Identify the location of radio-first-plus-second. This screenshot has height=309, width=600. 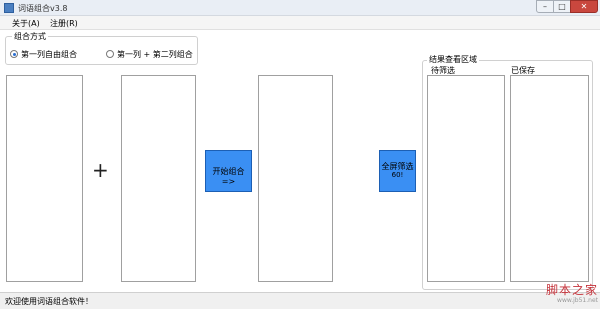
(110, 54).